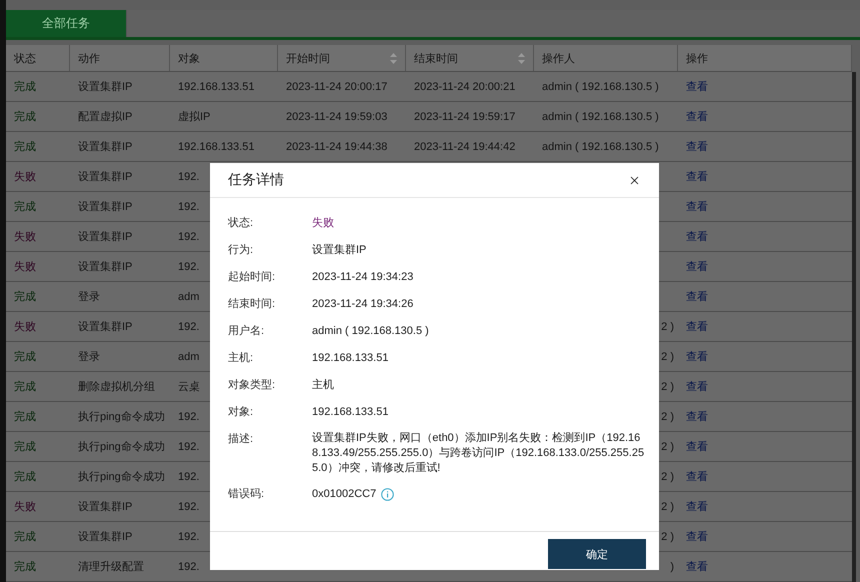  What do you see at coordinates (606, 58) in the screenshot?
I see `column-header: 操作人` at bounding box center [606, 58].